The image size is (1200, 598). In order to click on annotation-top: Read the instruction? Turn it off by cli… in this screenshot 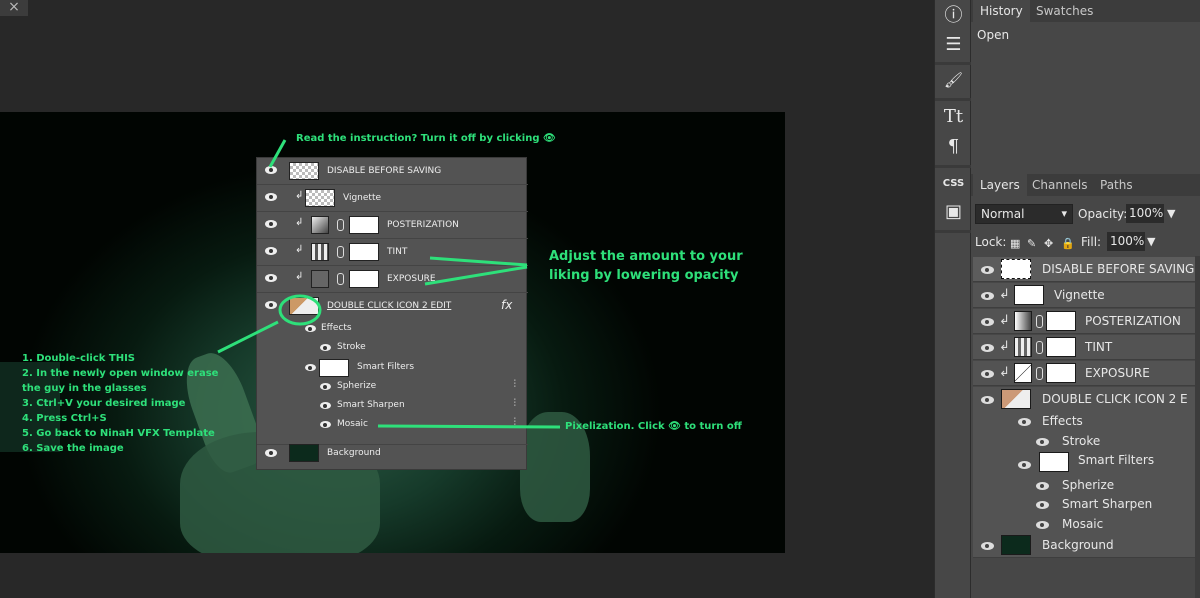, I will do `click(426, 138)`.